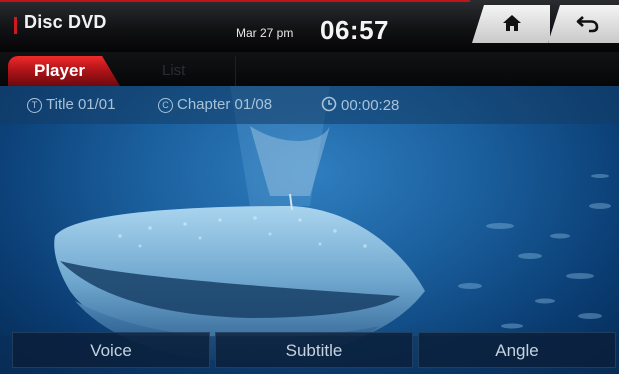 Image resolution: width=619 pixels, height=374 pixels. I want to click on tab-player-label: Player, so click(60, 70).